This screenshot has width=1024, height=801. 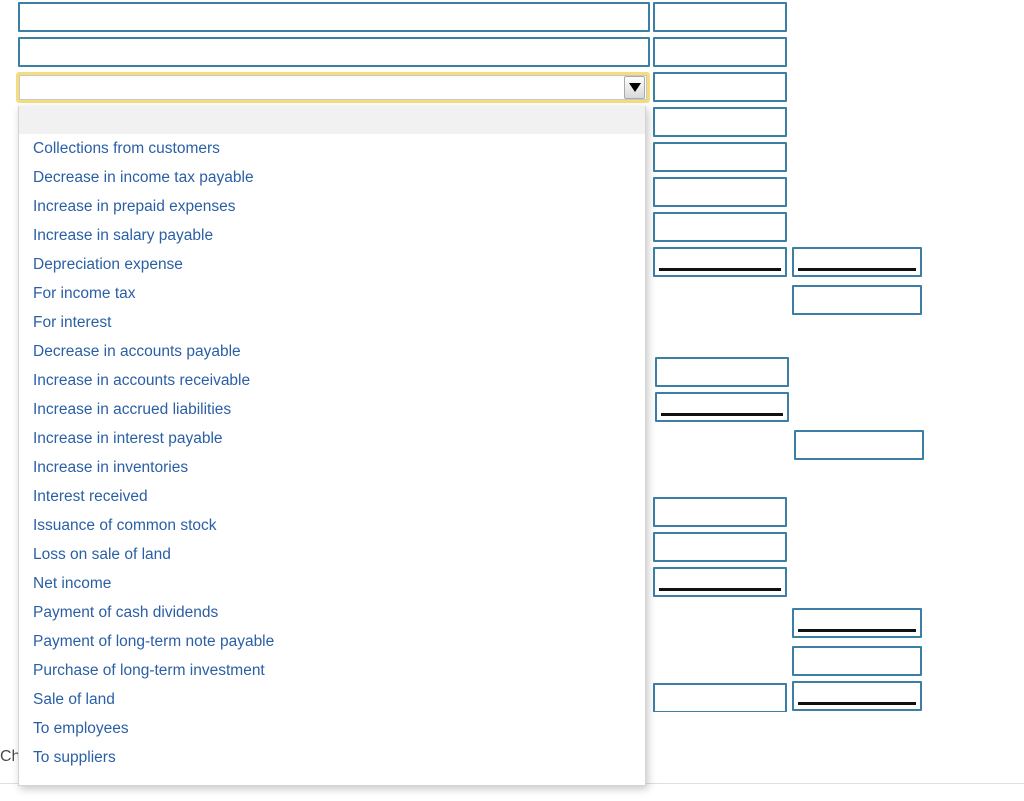 I want to click on option-item: Payment of long-term note payable, so click(x=332, y=641).